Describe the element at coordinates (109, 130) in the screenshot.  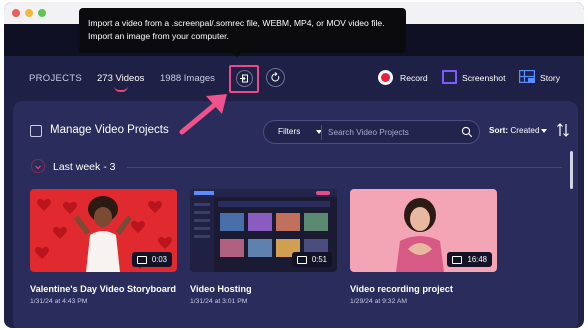
I see `manage-video-projects-label: Manage Video Projects` at that location.